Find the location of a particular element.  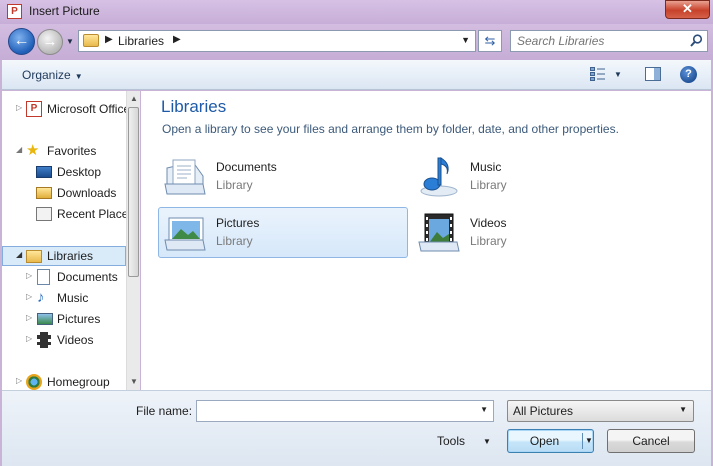

recent-places-icon is located at coordinates (44, 214).